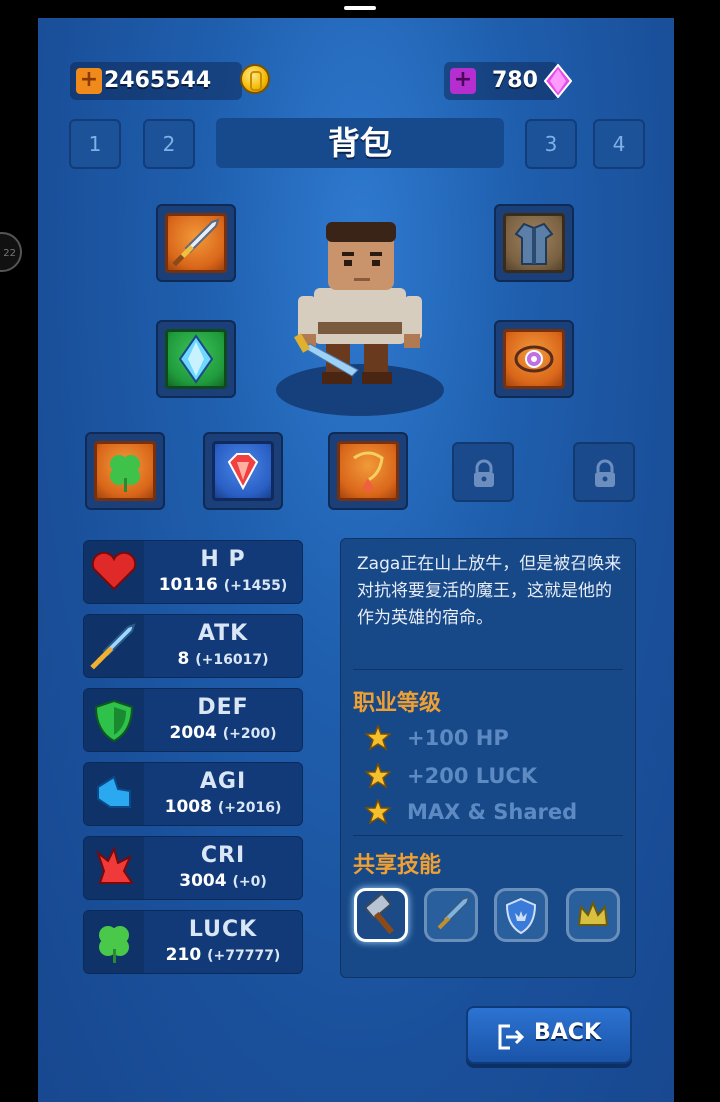  I want to click on boot-icon, so click(114, 791).